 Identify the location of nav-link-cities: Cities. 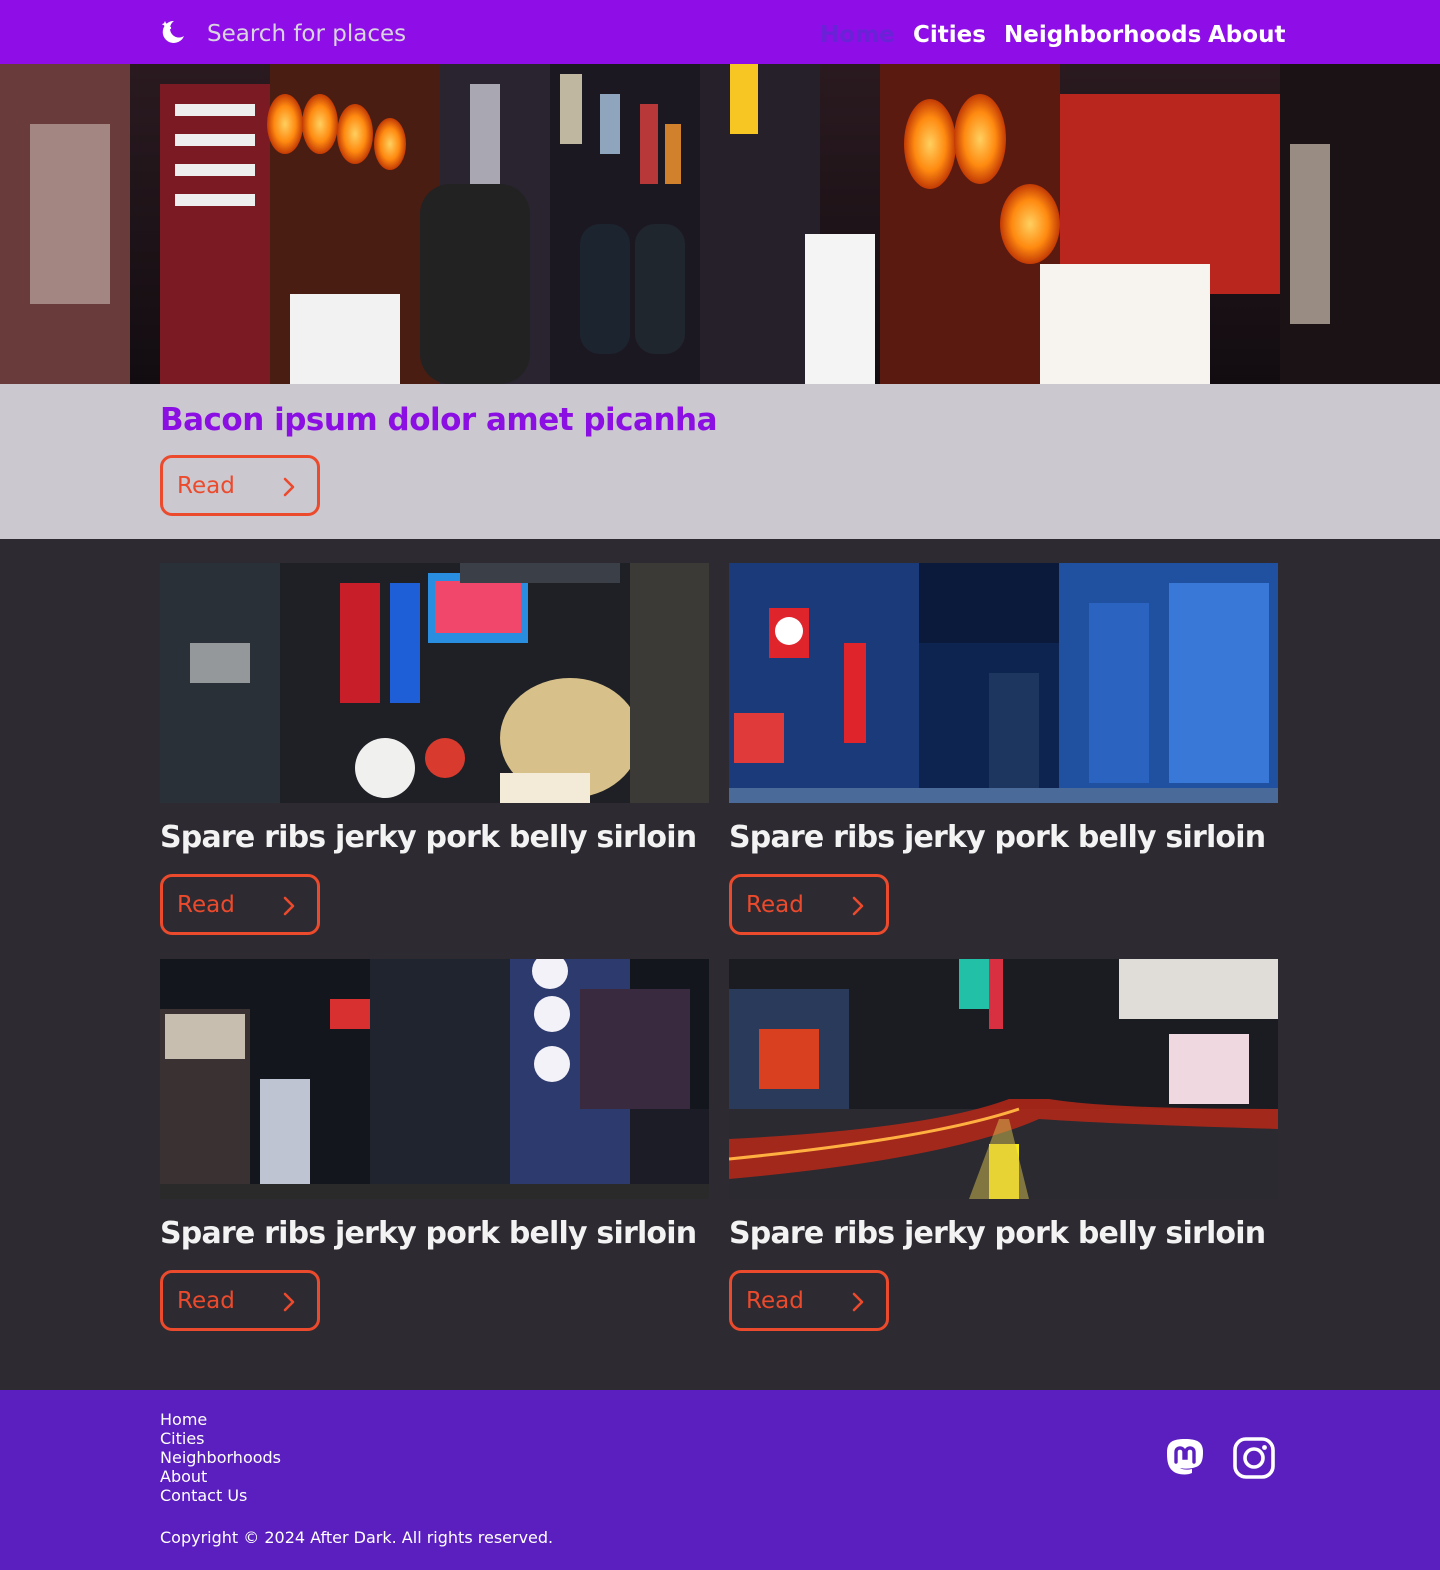
(949, 35).